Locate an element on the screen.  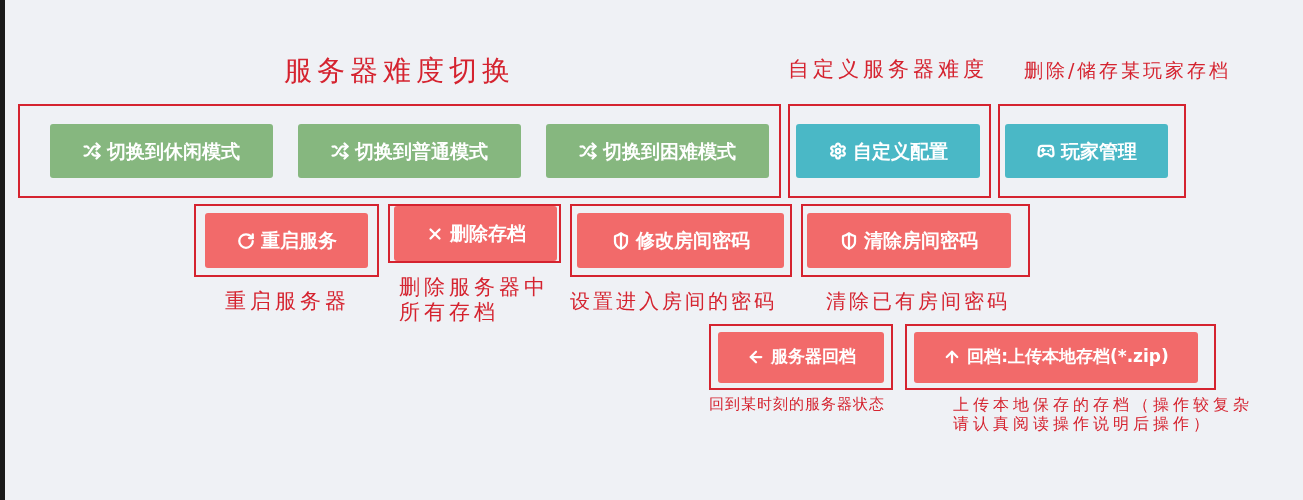
rotate-arrow-icon is located at coordinates (245, 240).